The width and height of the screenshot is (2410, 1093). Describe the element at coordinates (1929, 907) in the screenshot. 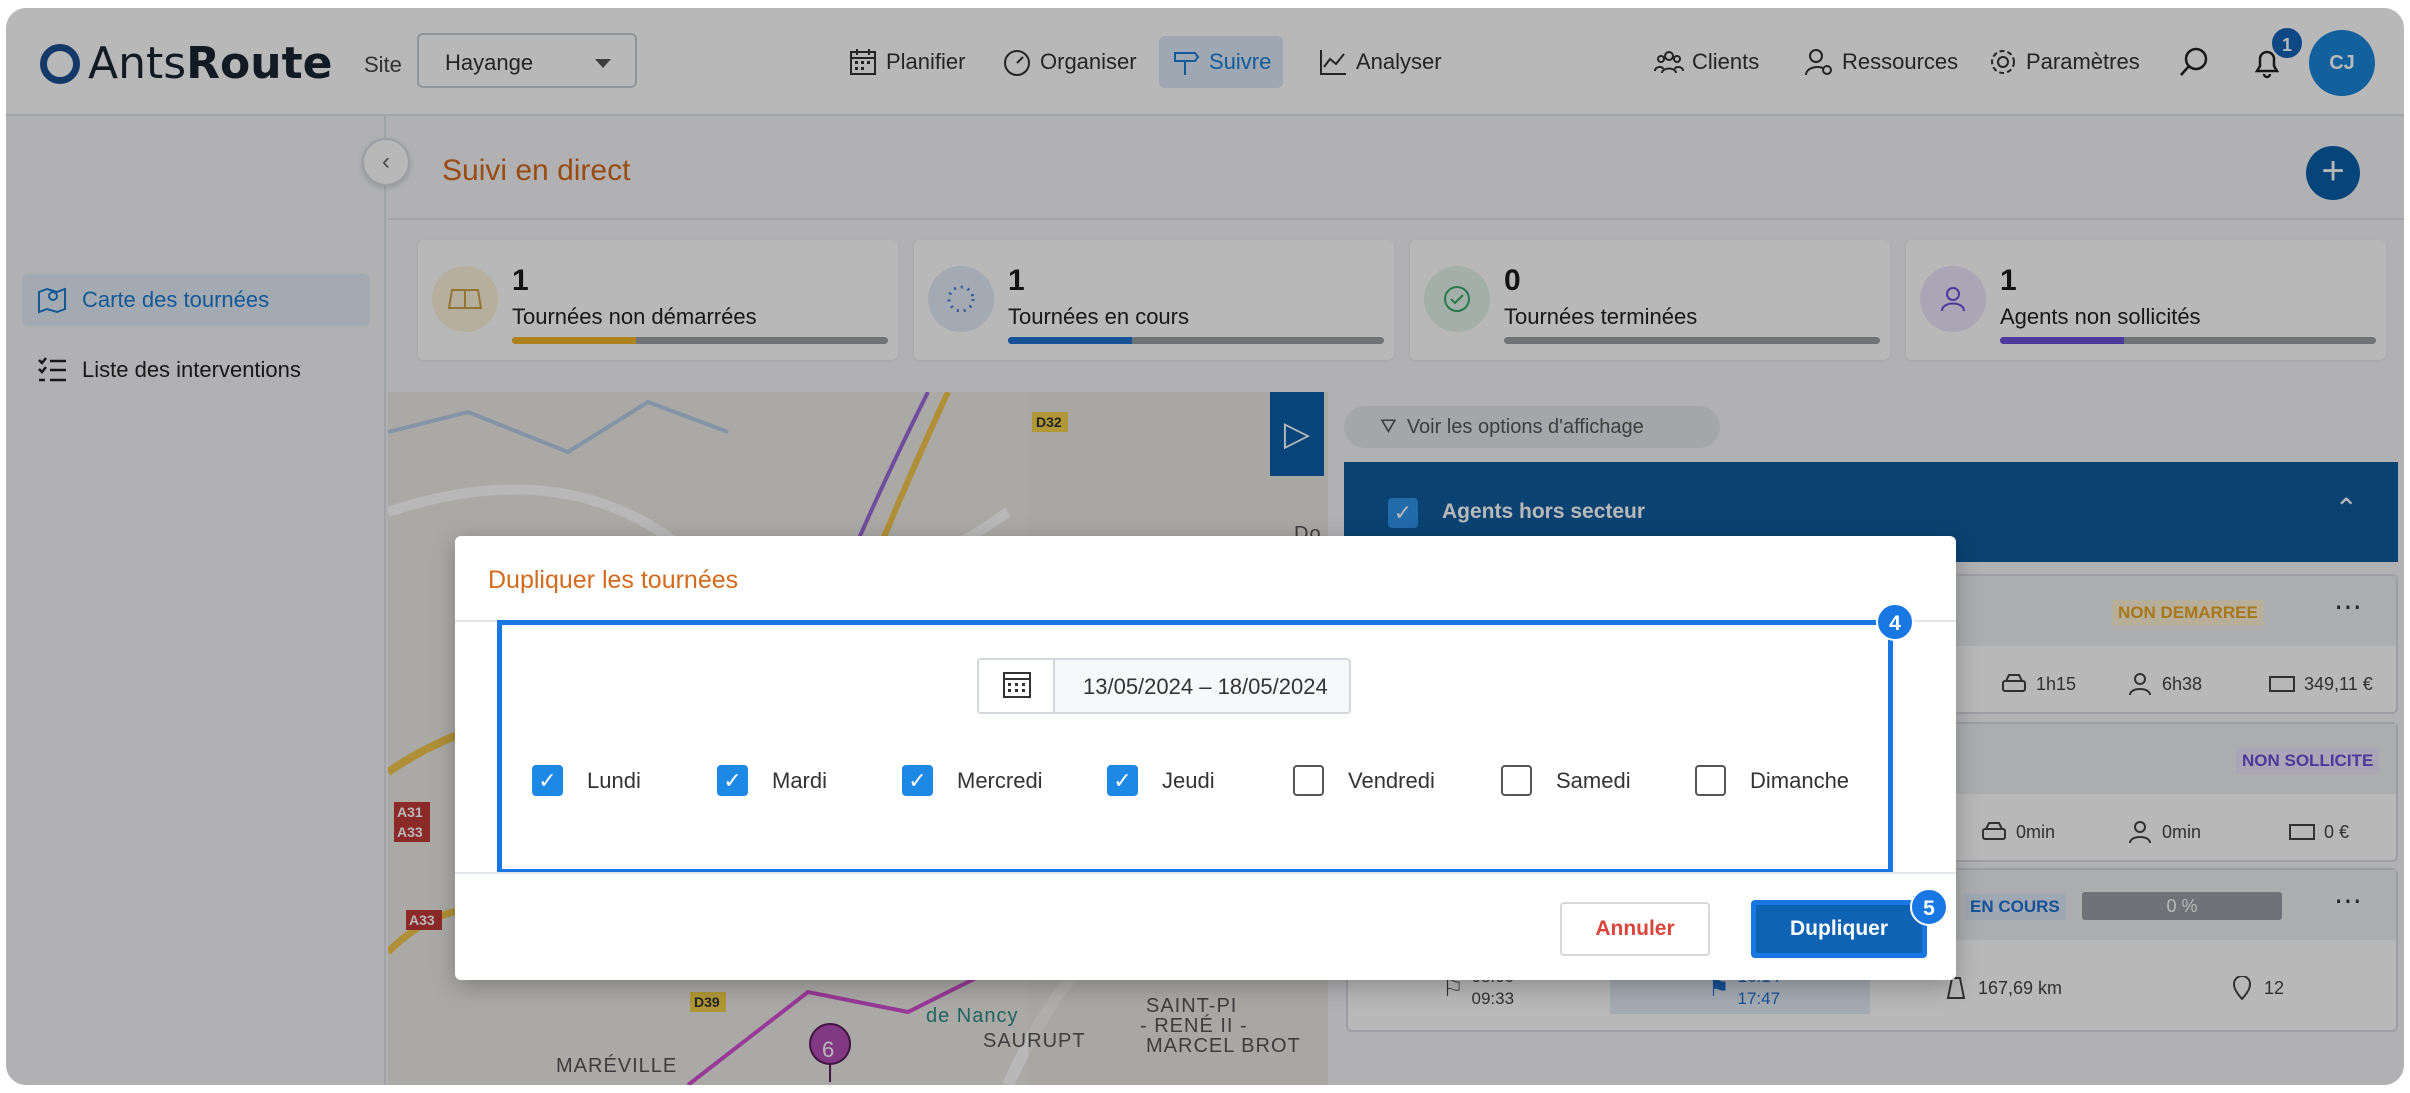

I see `step-badge: 5` at that location.